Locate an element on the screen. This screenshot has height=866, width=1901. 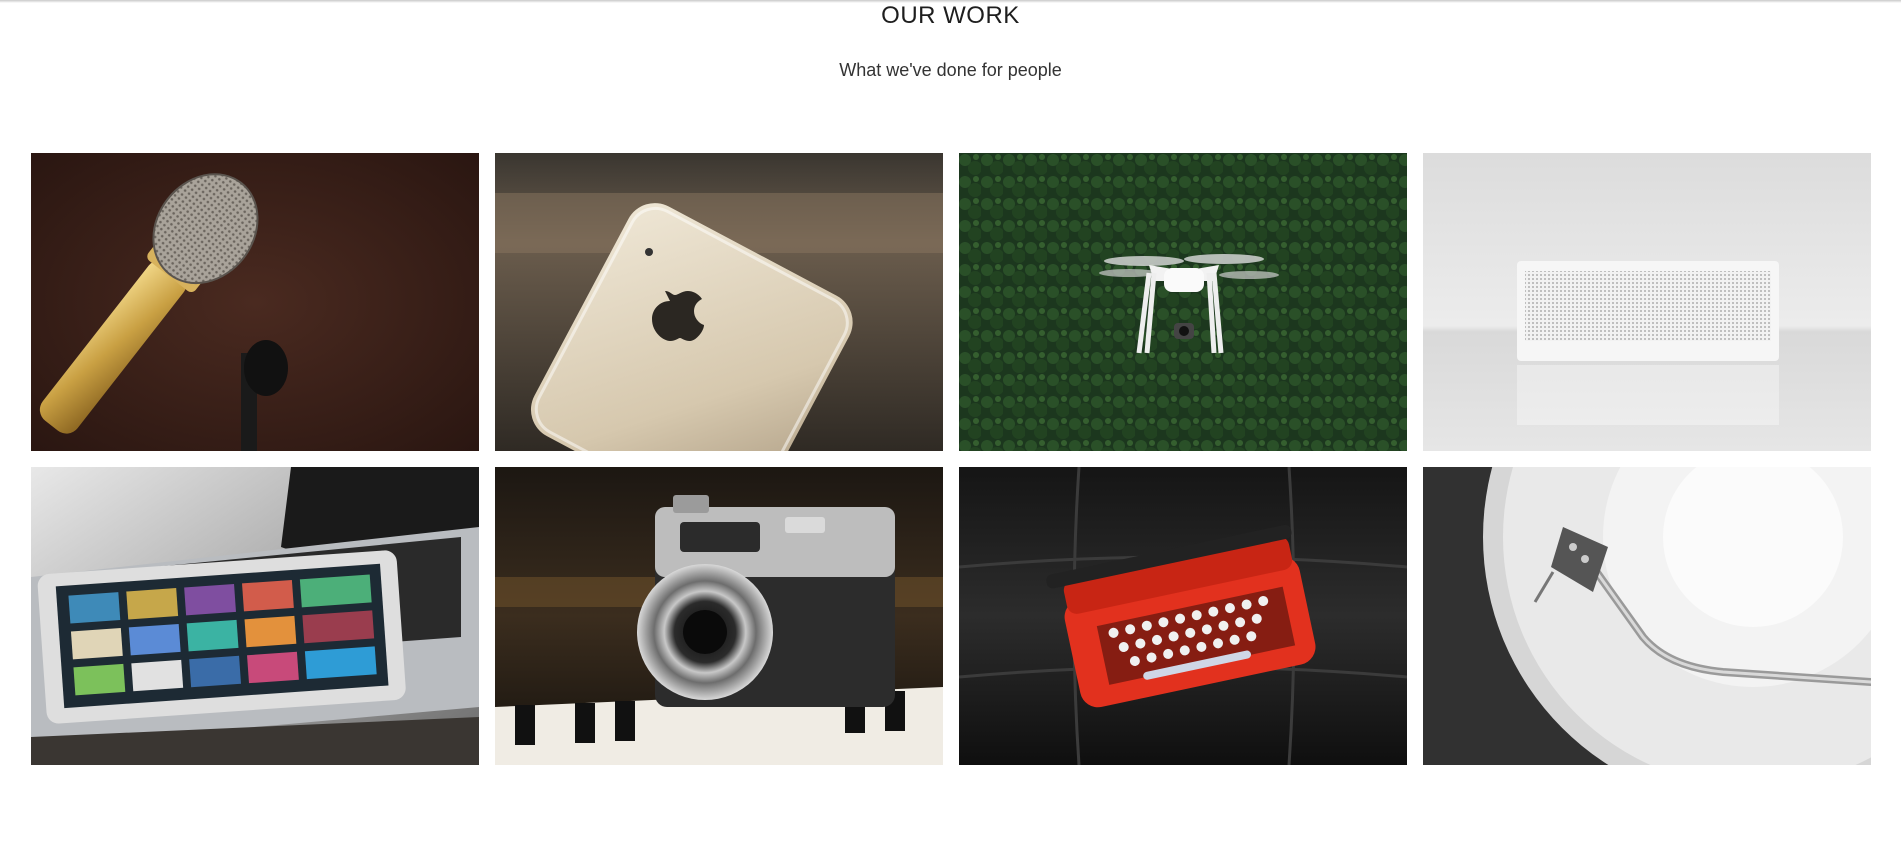
portfolio-item-smartphone is located at coordinates (719, 302).